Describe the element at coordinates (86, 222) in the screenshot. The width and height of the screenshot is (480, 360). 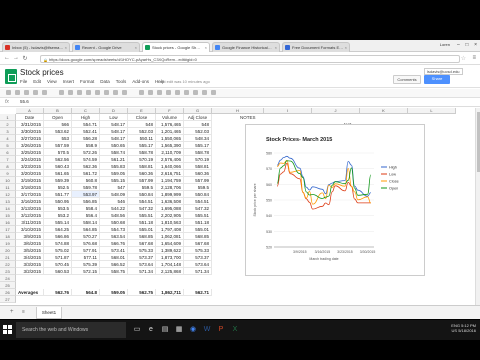
I see `data-cell: 558.14` at that location.